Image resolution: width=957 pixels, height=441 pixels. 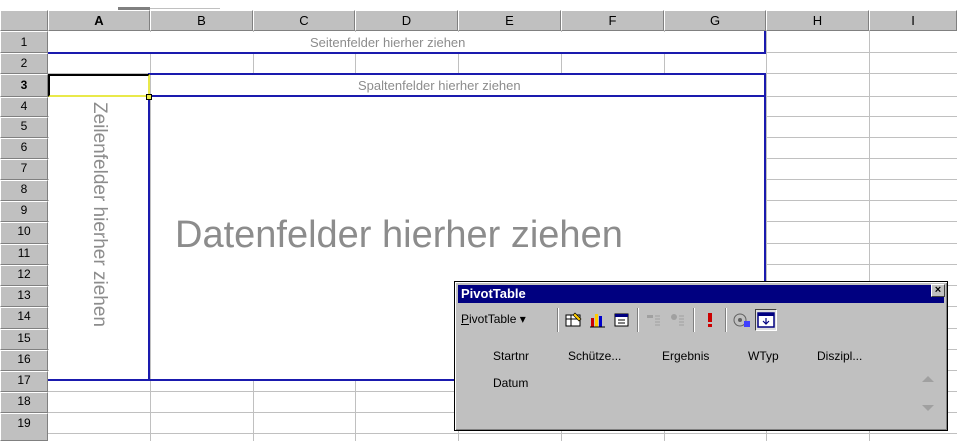 What do you see at coordinates (509, 20) in the screenshot?
I see `column-header-e: E` at bounding box center [509, 20].